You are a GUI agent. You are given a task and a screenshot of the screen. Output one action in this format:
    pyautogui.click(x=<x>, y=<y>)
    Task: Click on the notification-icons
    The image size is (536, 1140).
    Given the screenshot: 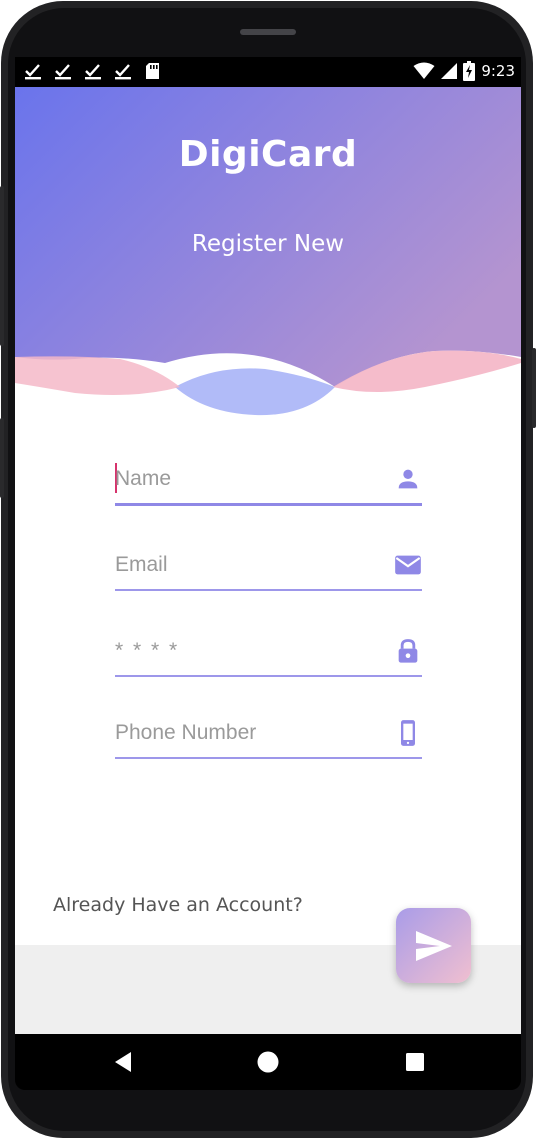 What is the action you would take?
    pyautogui.click(x=93, y=71)
    